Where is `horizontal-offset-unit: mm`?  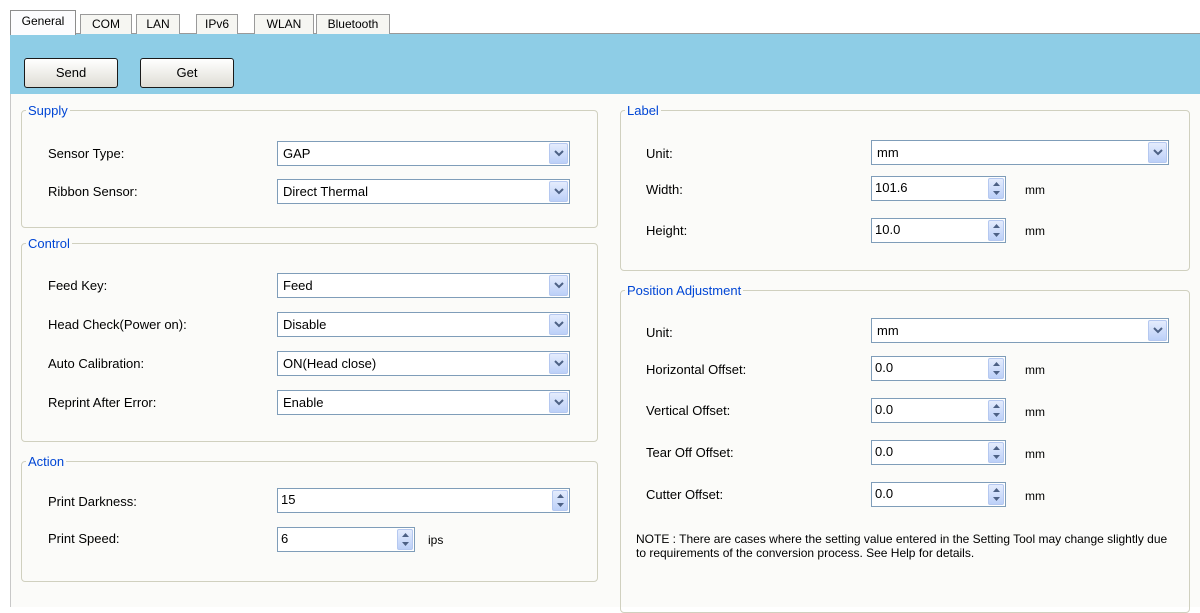 horizontal-offset-unit: mm is located at coordinates (1035, 370).